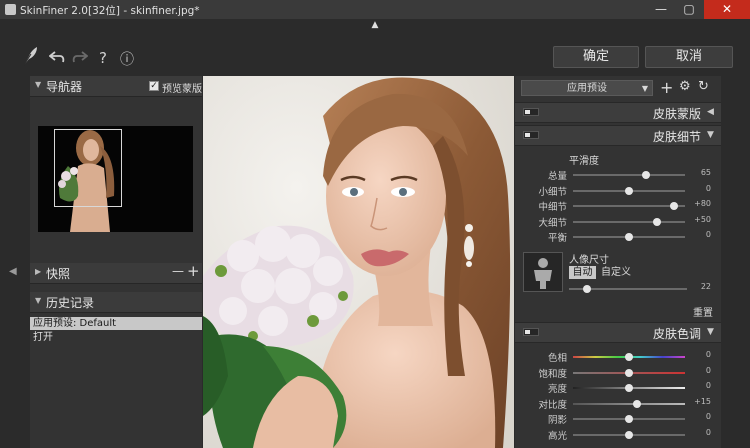 This screenshot has height=448, width=750. Describe the element at coordinates (705, 172) in the screenshot. I see `slider-value: 65` at that location.